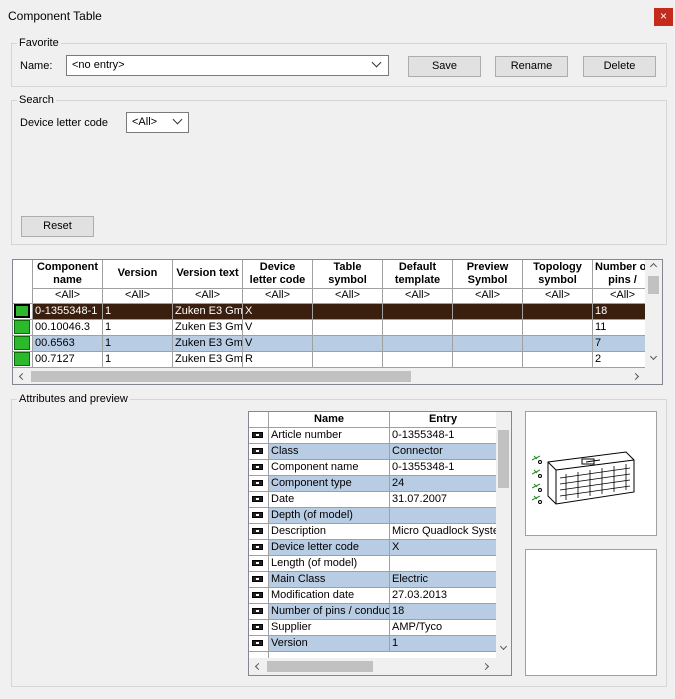 Image resolution: width=675 pixels, height=699 pixels. Describe the element at coordinates (623, 312) in the screenshot. I see `table-cell: 18` at that location.